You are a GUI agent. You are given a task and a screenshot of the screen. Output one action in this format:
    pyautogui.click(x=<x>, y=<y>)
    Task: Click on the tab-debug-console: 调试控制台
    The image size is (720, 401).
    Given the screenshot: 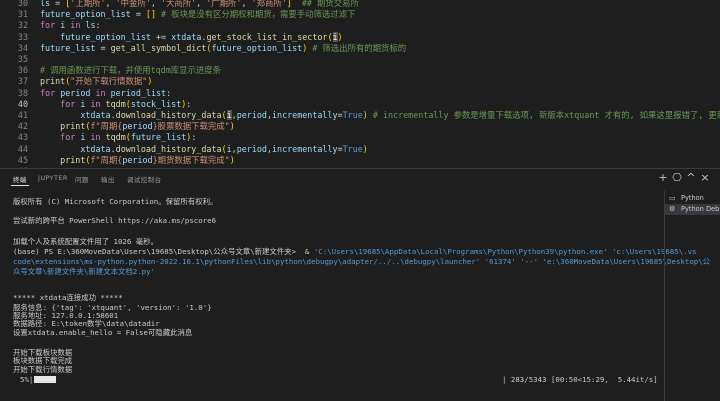 What is the action you would take?
    pyautogui.click(x=144, y=179)
    